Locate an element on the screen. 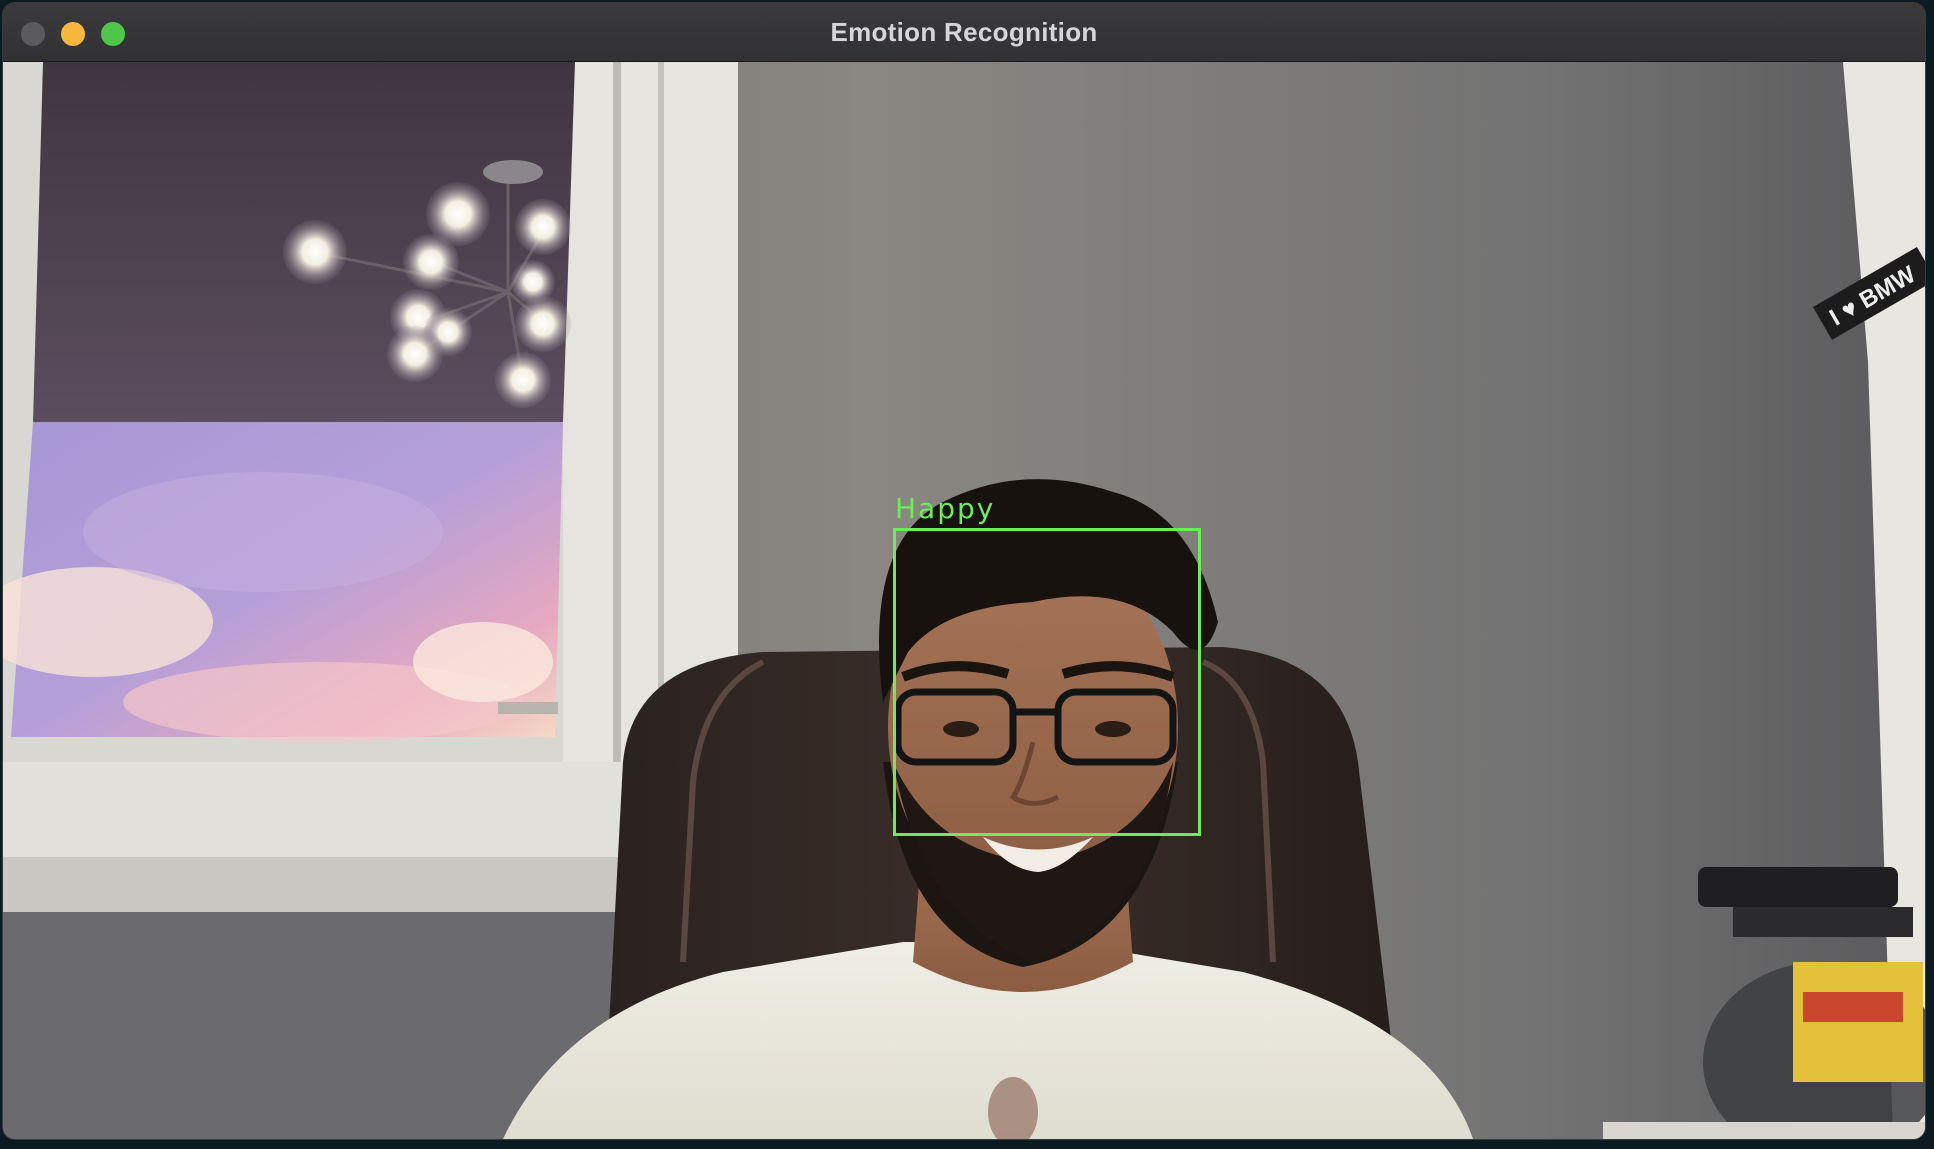 Image resolution: width=1934 pixels, height=1149 pixels. face-detection-box is located at coordinates (1047, 682).